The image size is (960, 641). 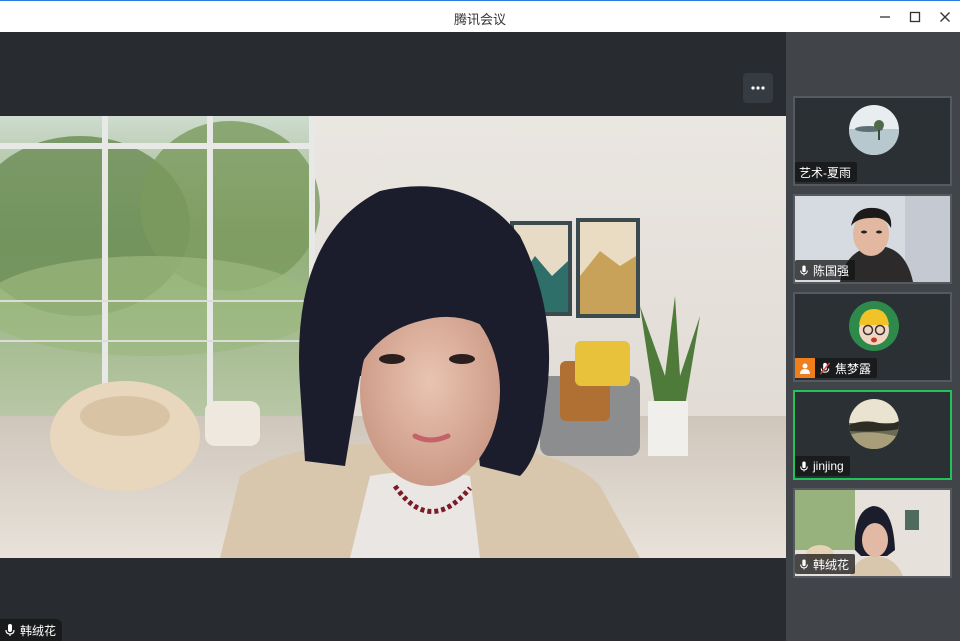 I want to click on participant-name-tag: 陈国强, so click(x=825, y=270).